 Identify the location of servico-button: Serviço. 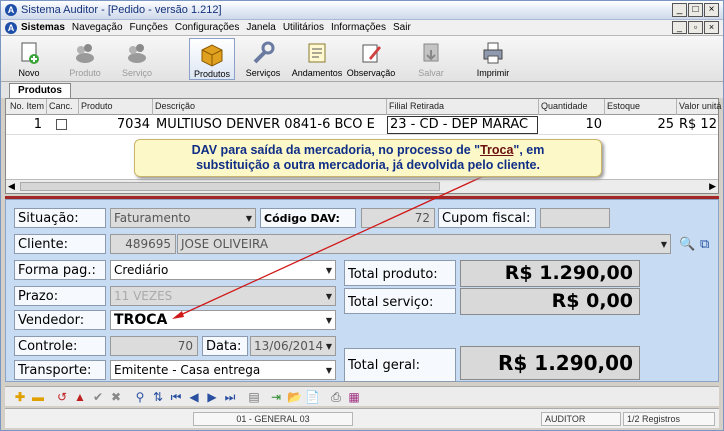
(137, 59).